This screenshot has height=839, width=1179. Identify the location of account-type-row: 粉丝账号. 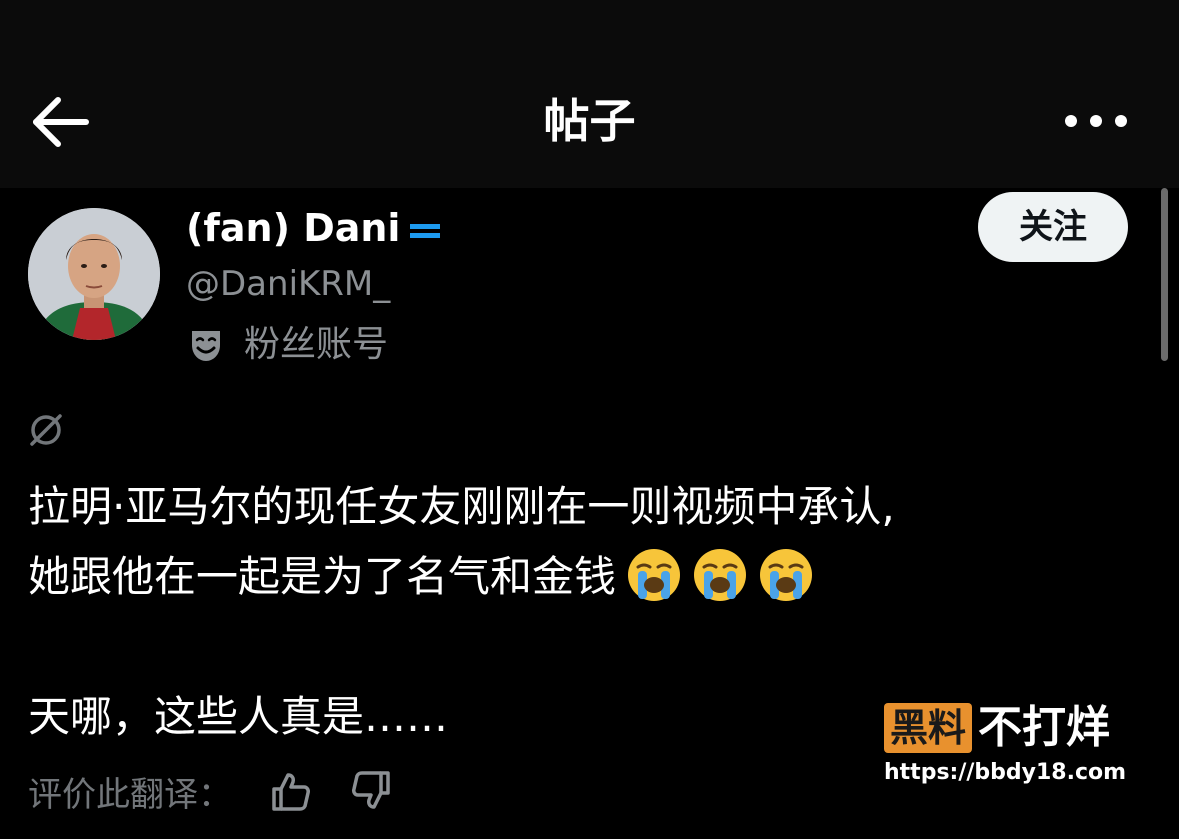
(287, 345).